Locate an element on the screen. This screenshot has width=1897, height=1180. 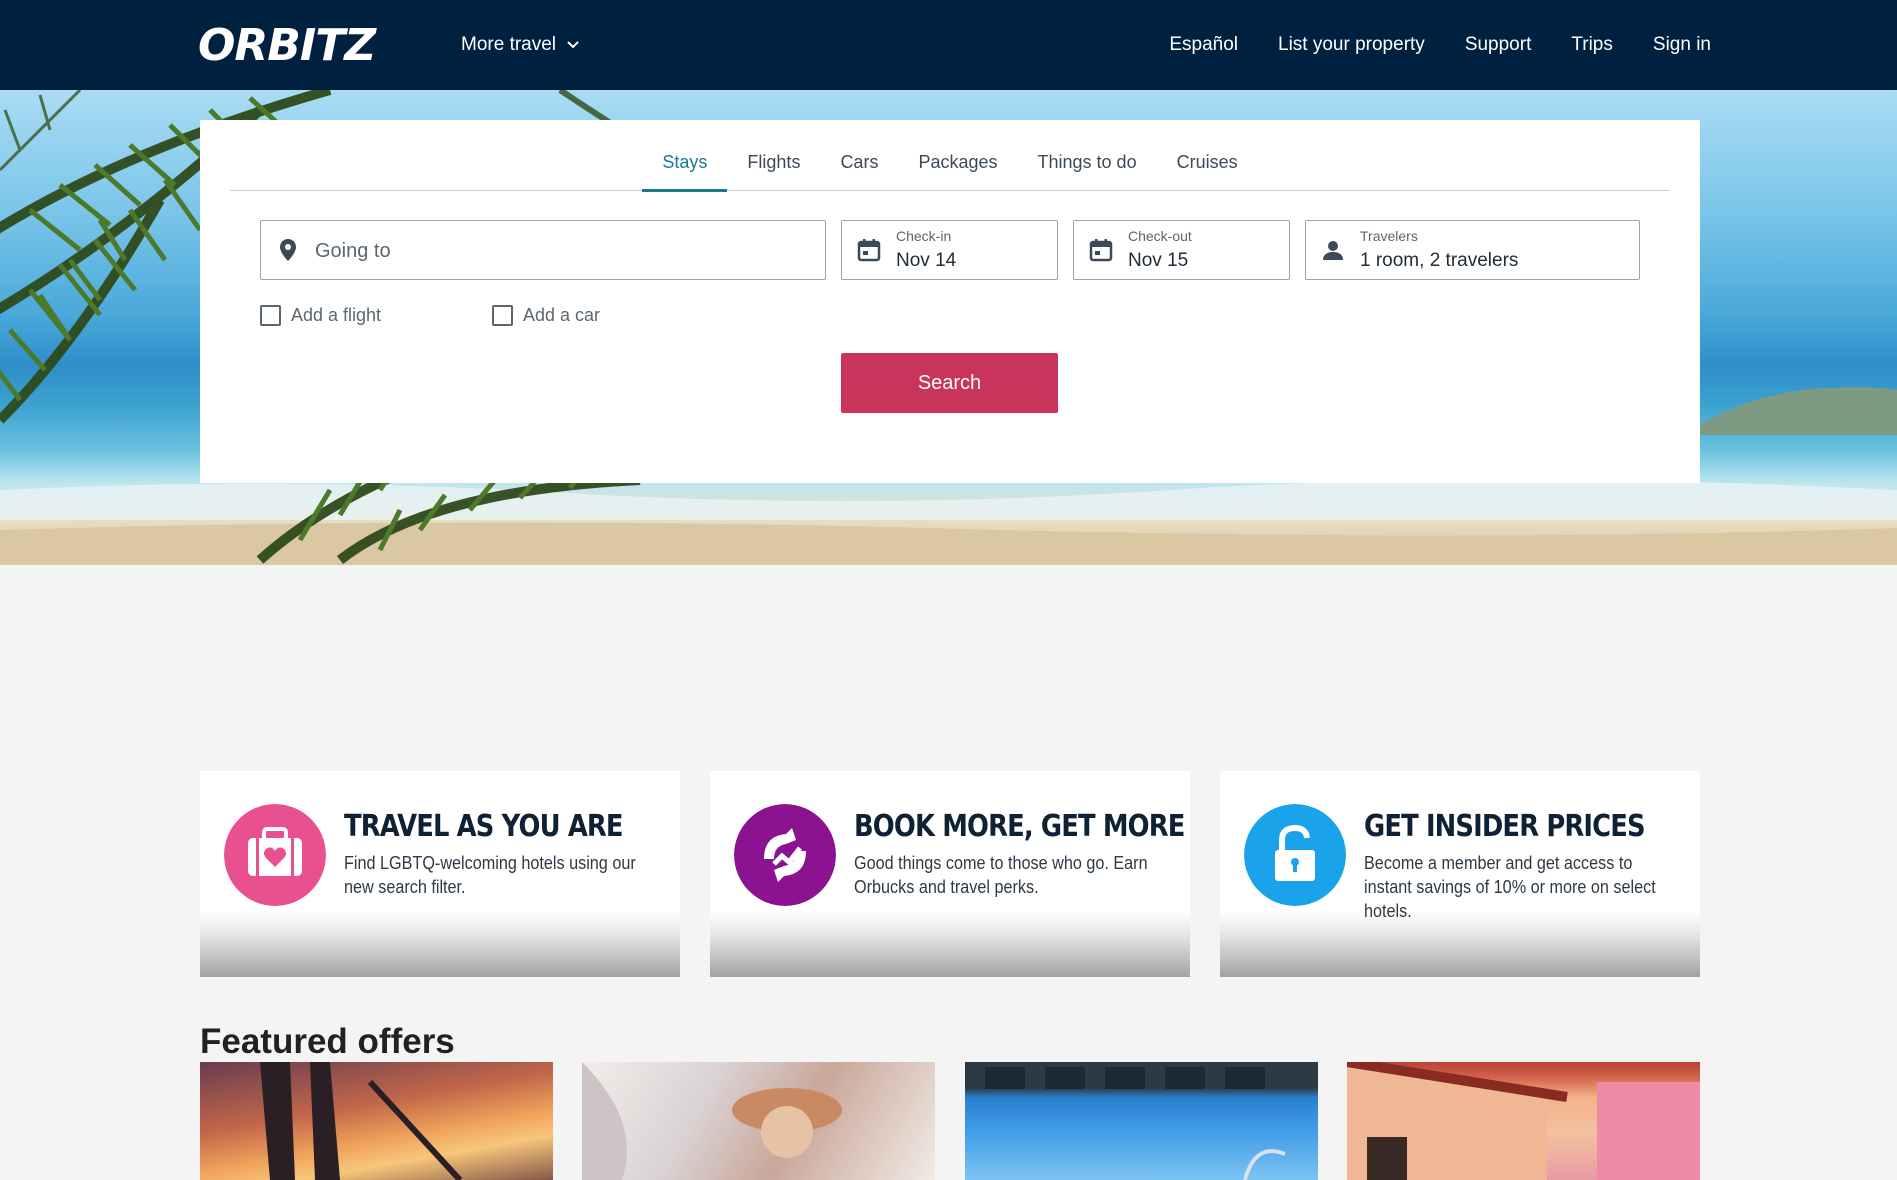
more-travel-label: More travel is located at coordinates (509, 44).